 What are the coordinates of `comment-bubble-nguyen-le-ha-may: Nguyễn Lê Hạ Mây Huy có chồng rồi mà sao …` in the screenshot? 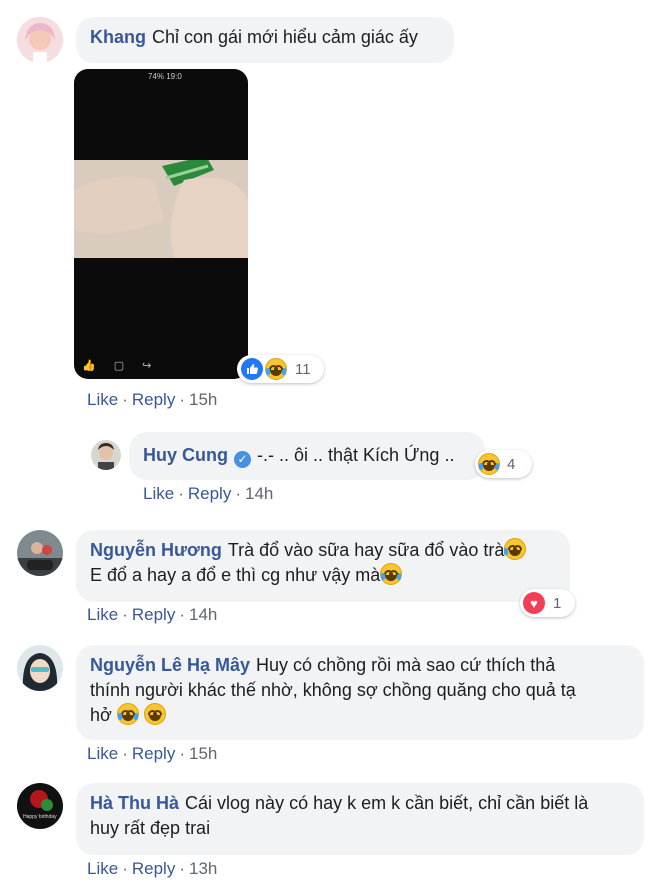 It's located at (360, 692).